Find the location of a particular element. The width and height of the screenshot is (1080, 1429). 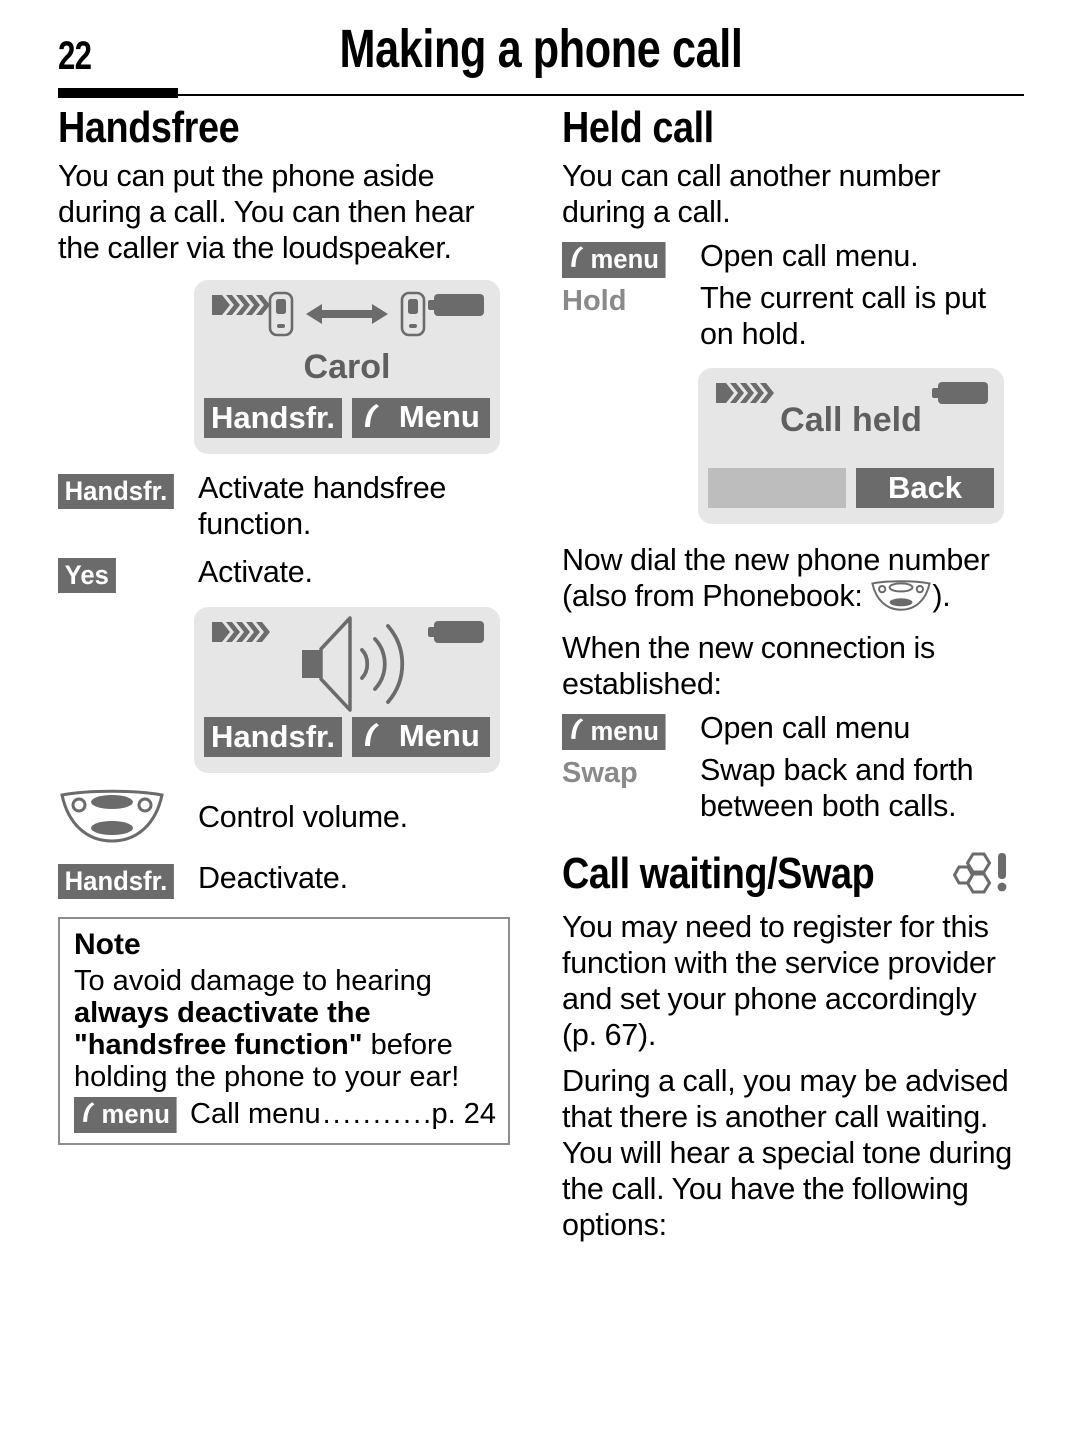

step-row-open-call-menu: menu Open call menu. is located at coordinates (788, 258).